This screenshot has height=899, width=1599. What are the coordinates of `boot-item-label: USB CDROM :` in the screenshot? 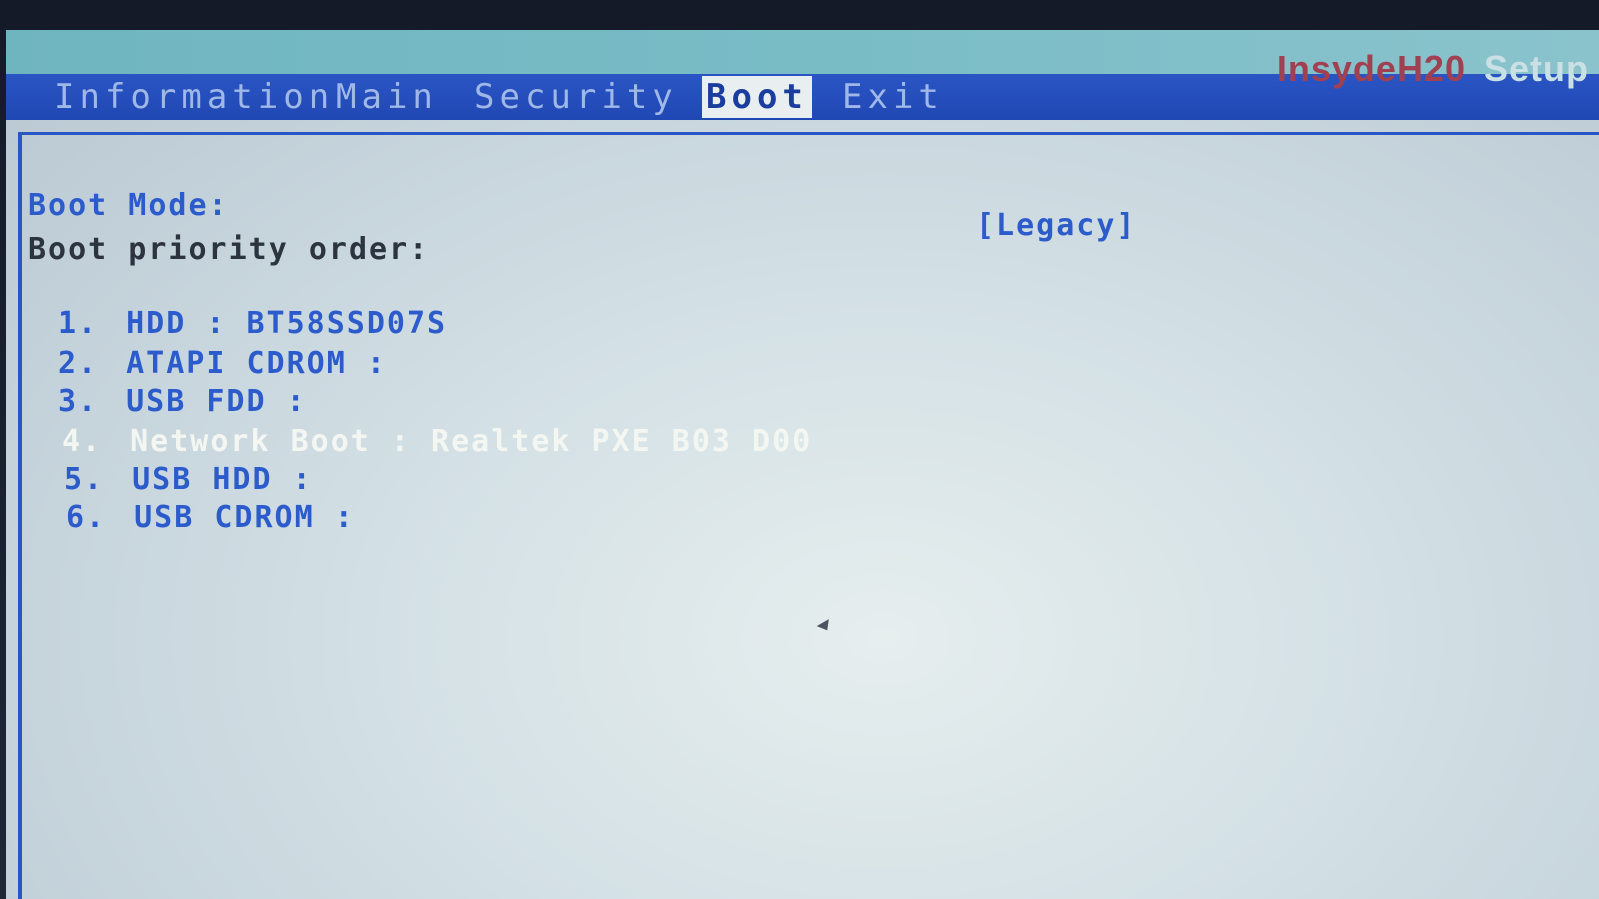 It's located at (244, 517).